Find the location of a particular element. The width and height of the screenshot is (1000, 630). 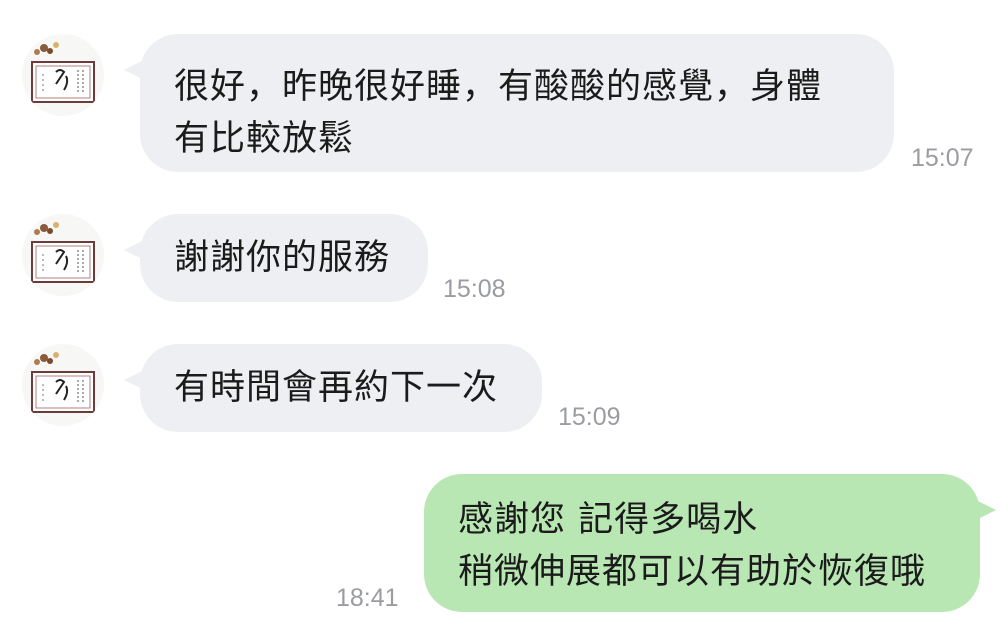

message-timestamp: 15:09 is located at coordinates (589, 417).